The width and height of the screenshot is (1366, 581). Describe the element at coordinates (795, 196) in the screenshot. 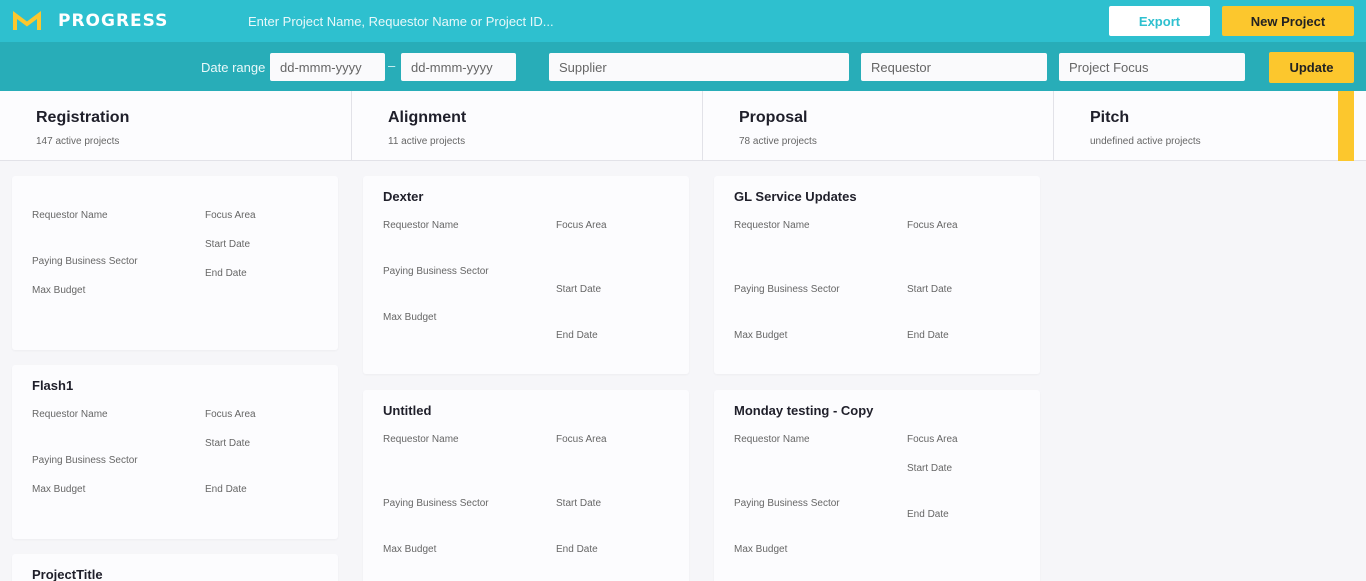

I see `project-card-title: GL Service Updates` at that location.